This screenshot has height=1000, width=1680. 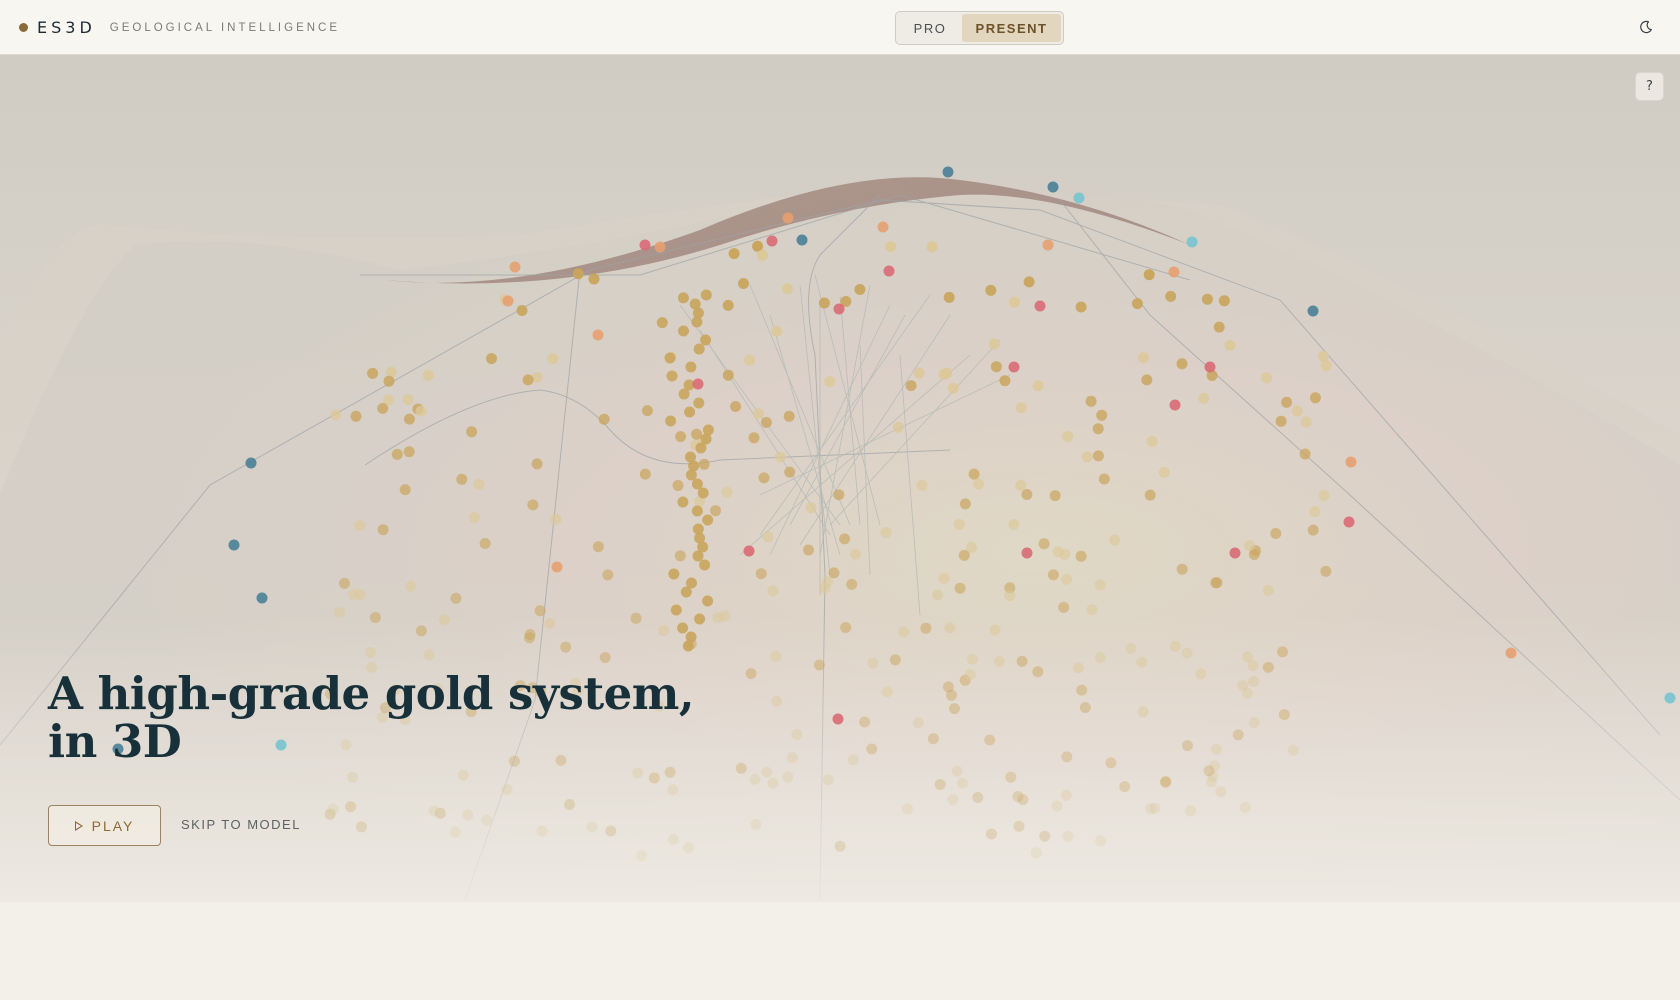 I want to click on brand: ES3D GEOLOGICAL INTELLIGENCE, so click(x=179, y=27).